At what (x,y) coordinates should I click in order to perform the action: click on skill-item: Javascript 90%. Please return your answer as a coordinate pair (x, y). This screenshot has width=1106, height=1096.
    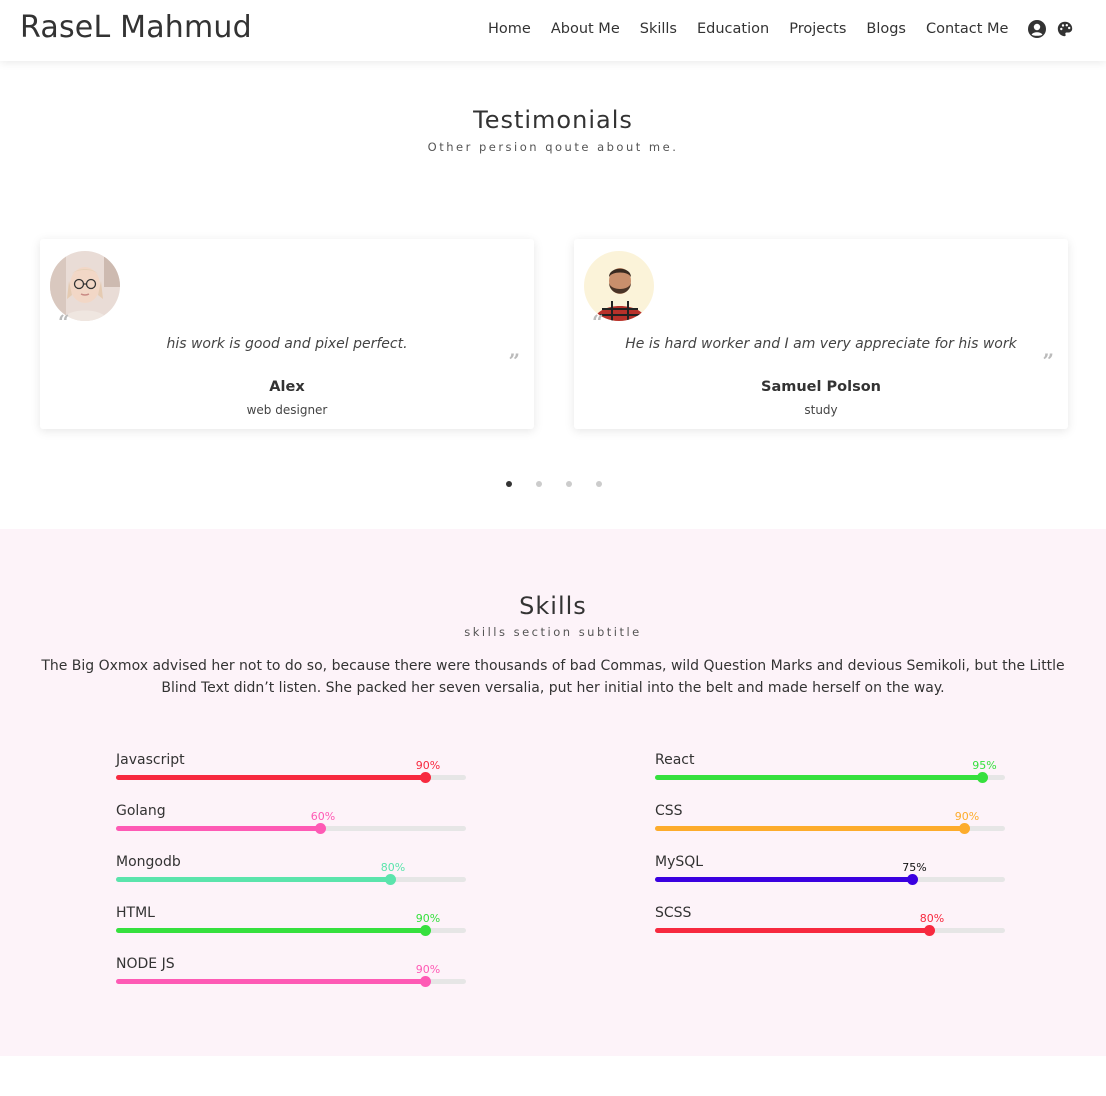
    Looking at the image, I should click on (291, 772).